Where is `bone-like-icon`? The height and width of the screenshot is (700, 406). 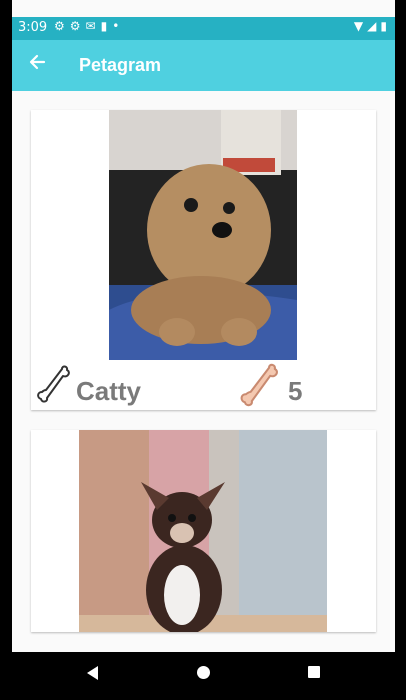 bone-like-icon is located at coordinates (55, 384).